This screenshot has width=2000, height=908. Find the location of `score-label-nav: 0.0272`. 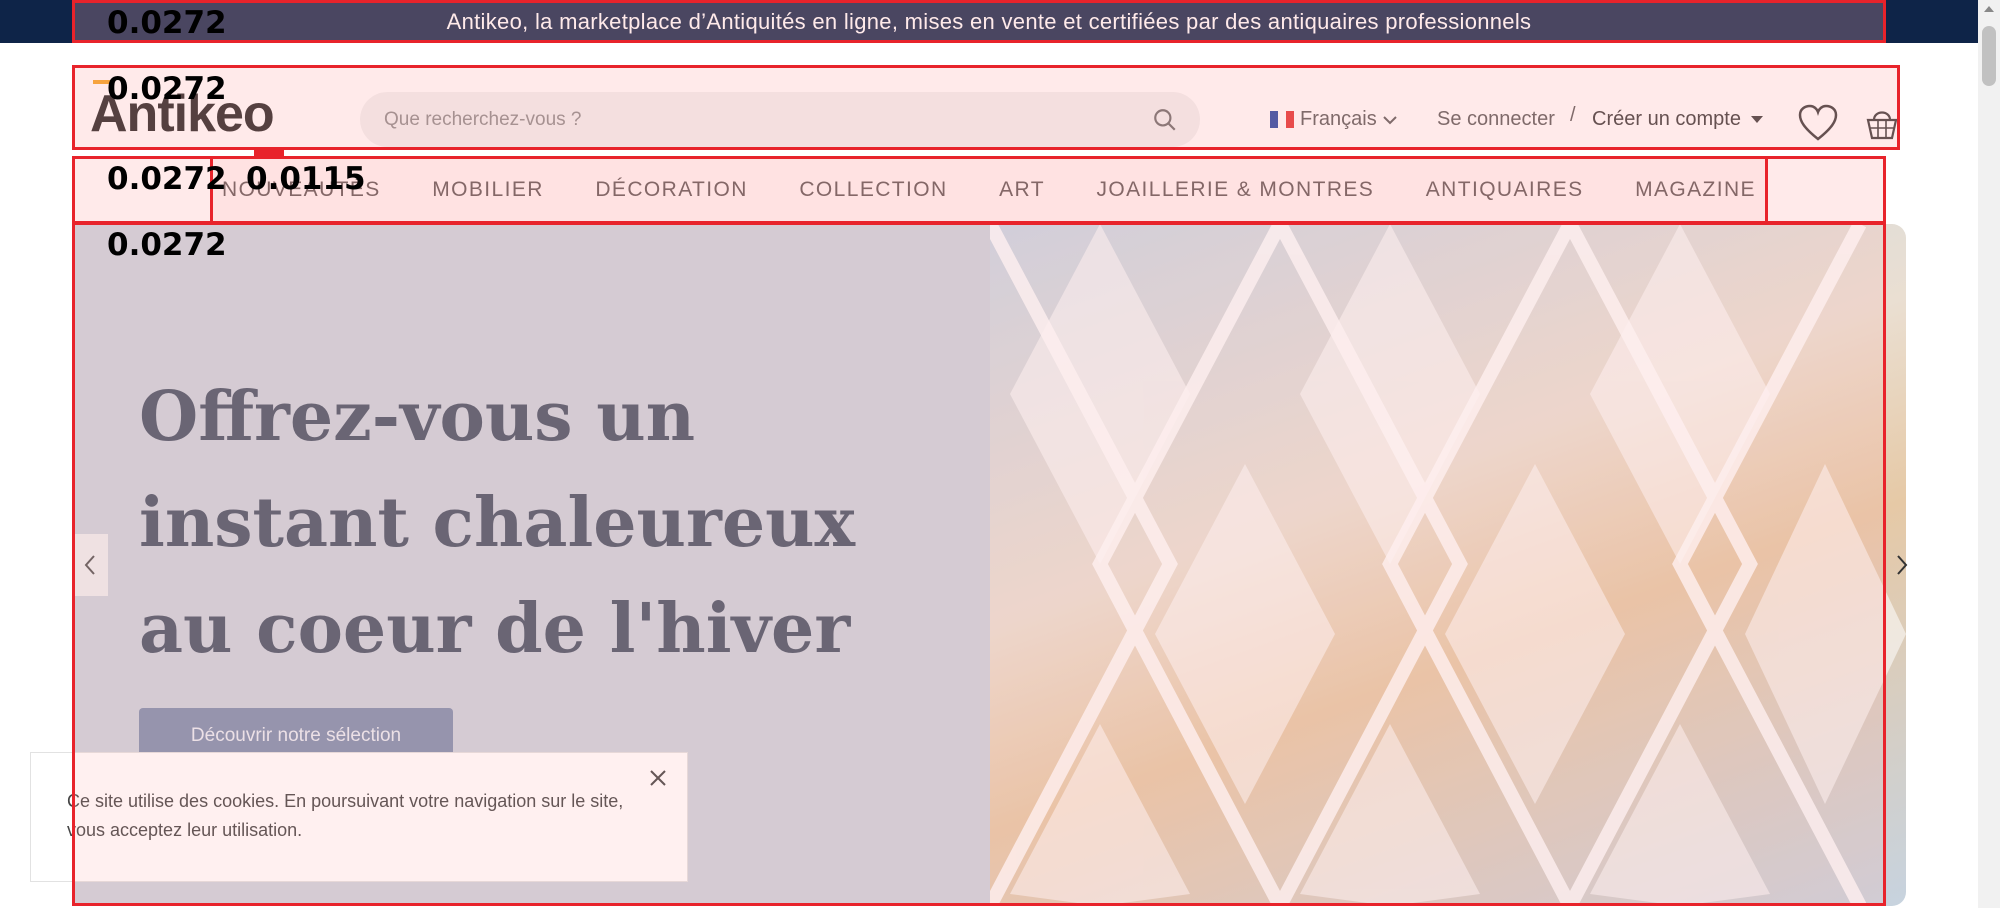

score-label-nav: 0.0272 is located at coordinates (167, 179).